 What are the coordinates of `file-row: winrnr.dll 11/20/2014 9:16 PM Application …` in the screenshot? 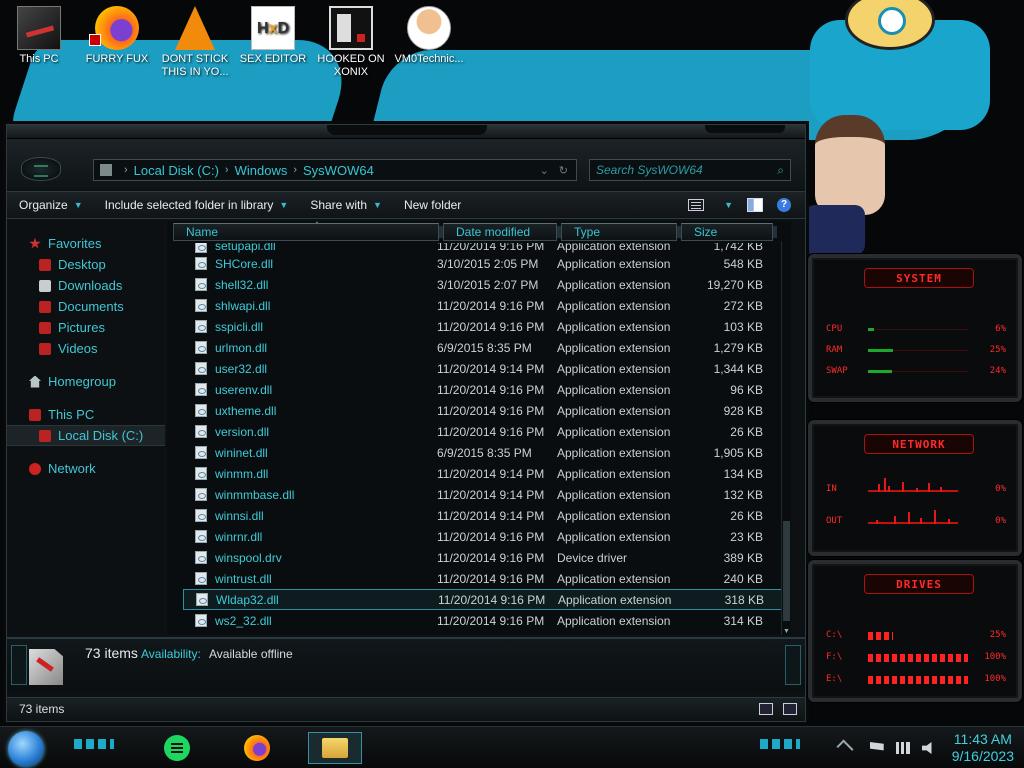 It's located at (483, 536).